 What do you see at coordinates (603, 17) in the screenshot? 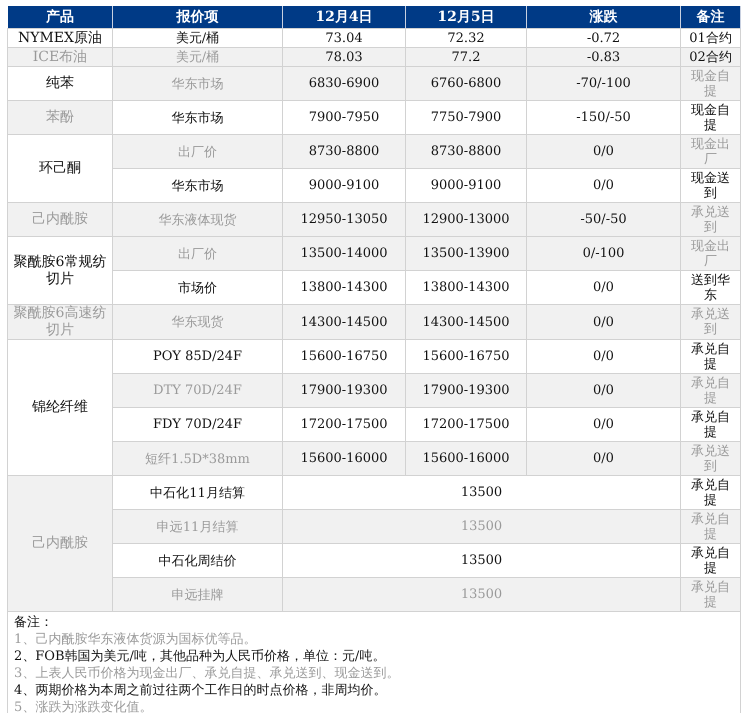
I see `column-header: 涨跌` at bounding box center [603, 17].